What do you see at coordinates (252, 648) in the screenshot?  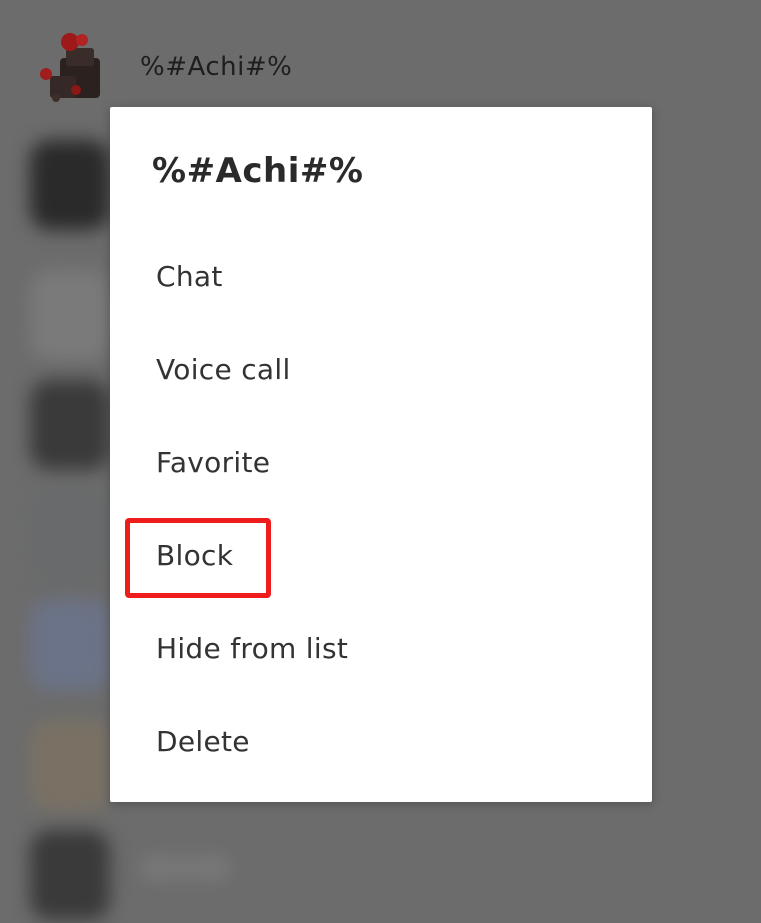 I see `menu-item-label: Hide from list` at bounding box center [252, 648].